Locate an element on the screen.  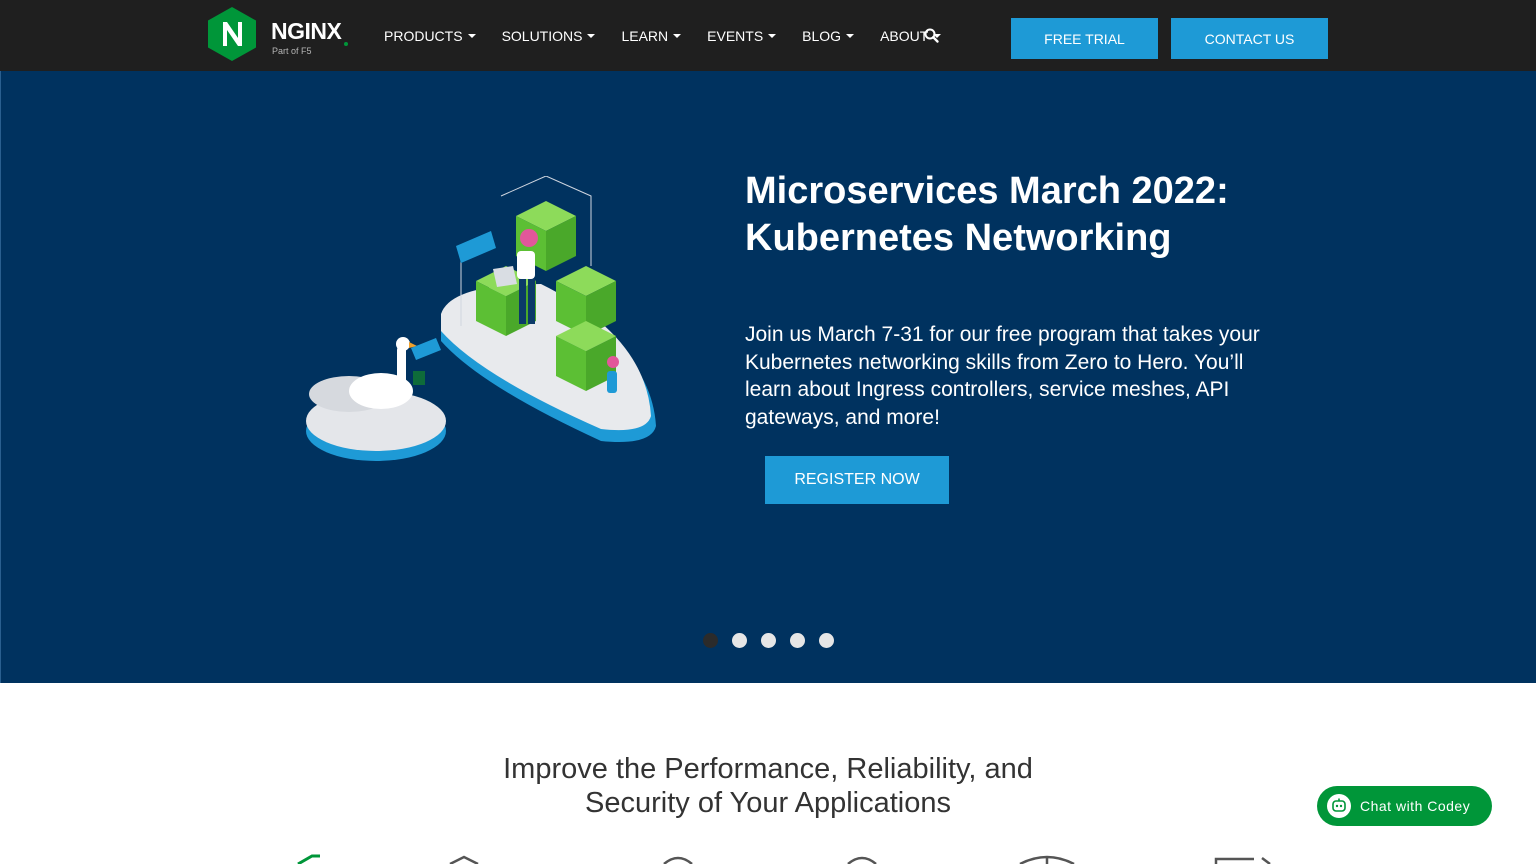
section-title-line2: Security of Your Applications is located at coordinates (768, 803).